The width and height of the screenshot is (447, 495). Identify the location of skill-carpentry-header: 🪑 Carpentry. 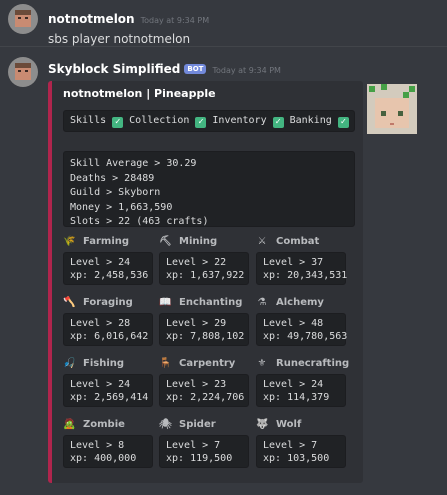
(197, 363).